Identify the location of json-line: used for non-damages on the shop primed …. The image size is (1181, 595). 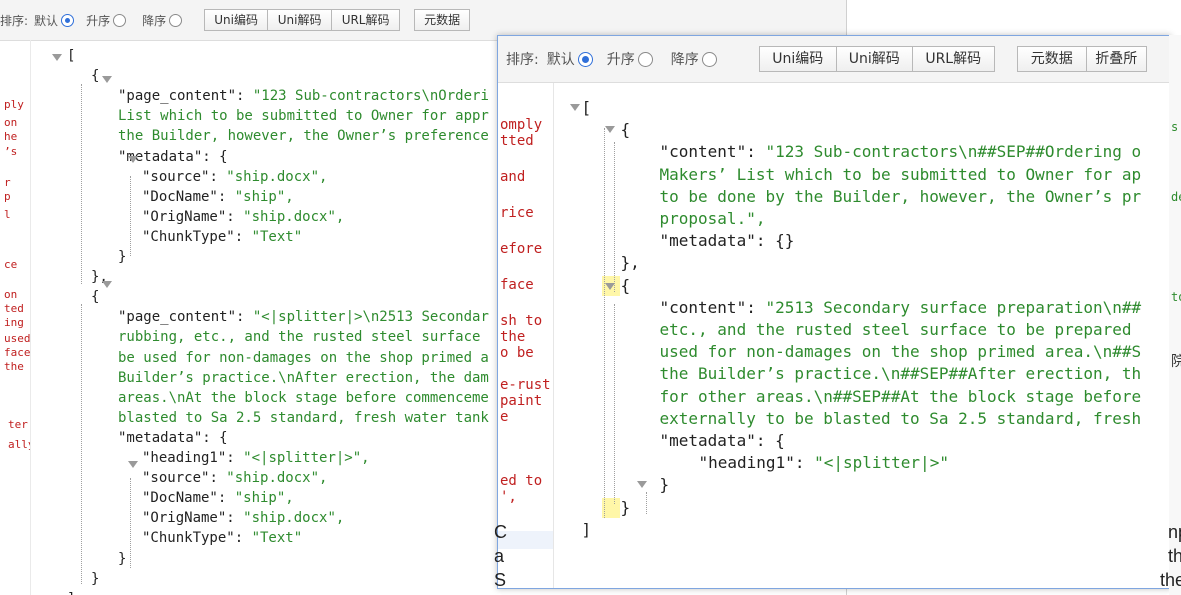
(900, 352).